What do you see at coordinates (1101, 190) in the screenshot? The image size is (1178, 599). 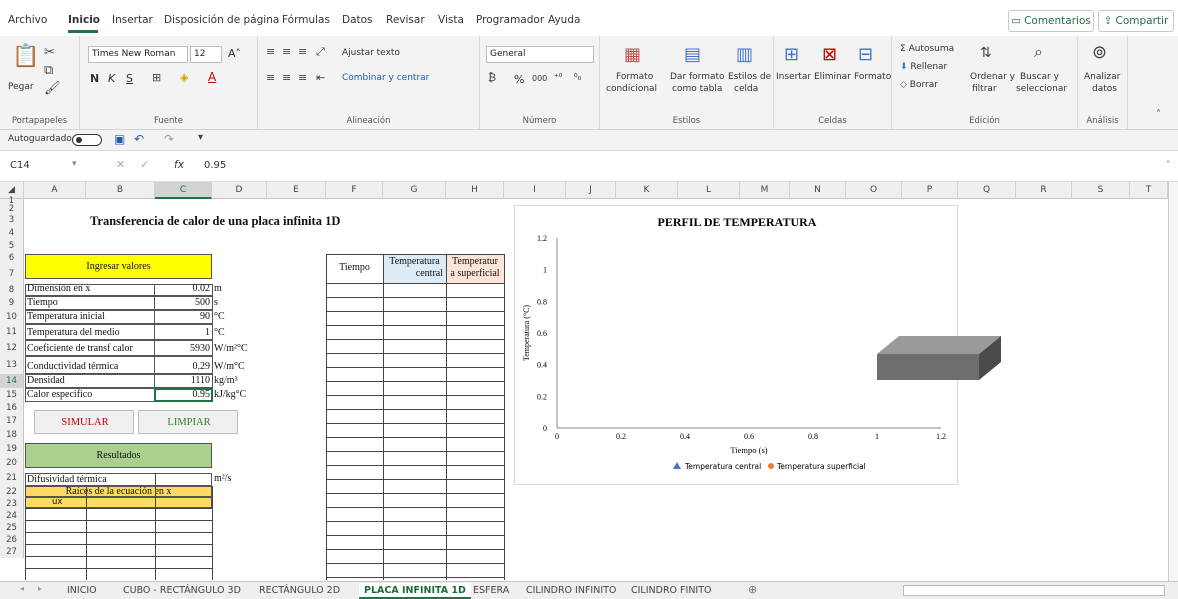 I see `column-header-S: S` at bounding box center [1101, 190].